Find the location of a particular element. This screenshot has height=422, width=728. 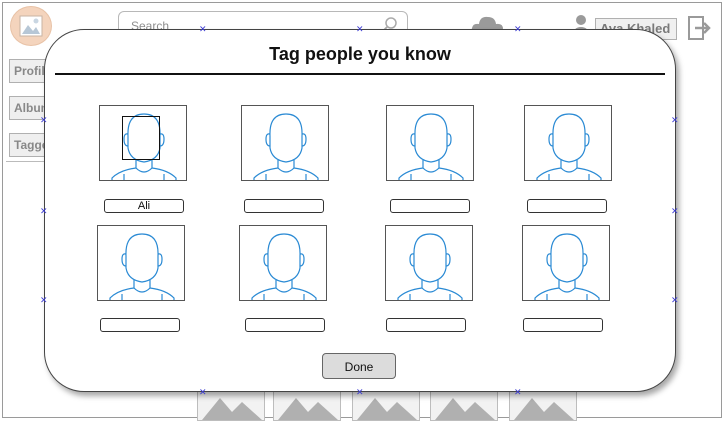

title-divider is located at coordinates (360, 74).